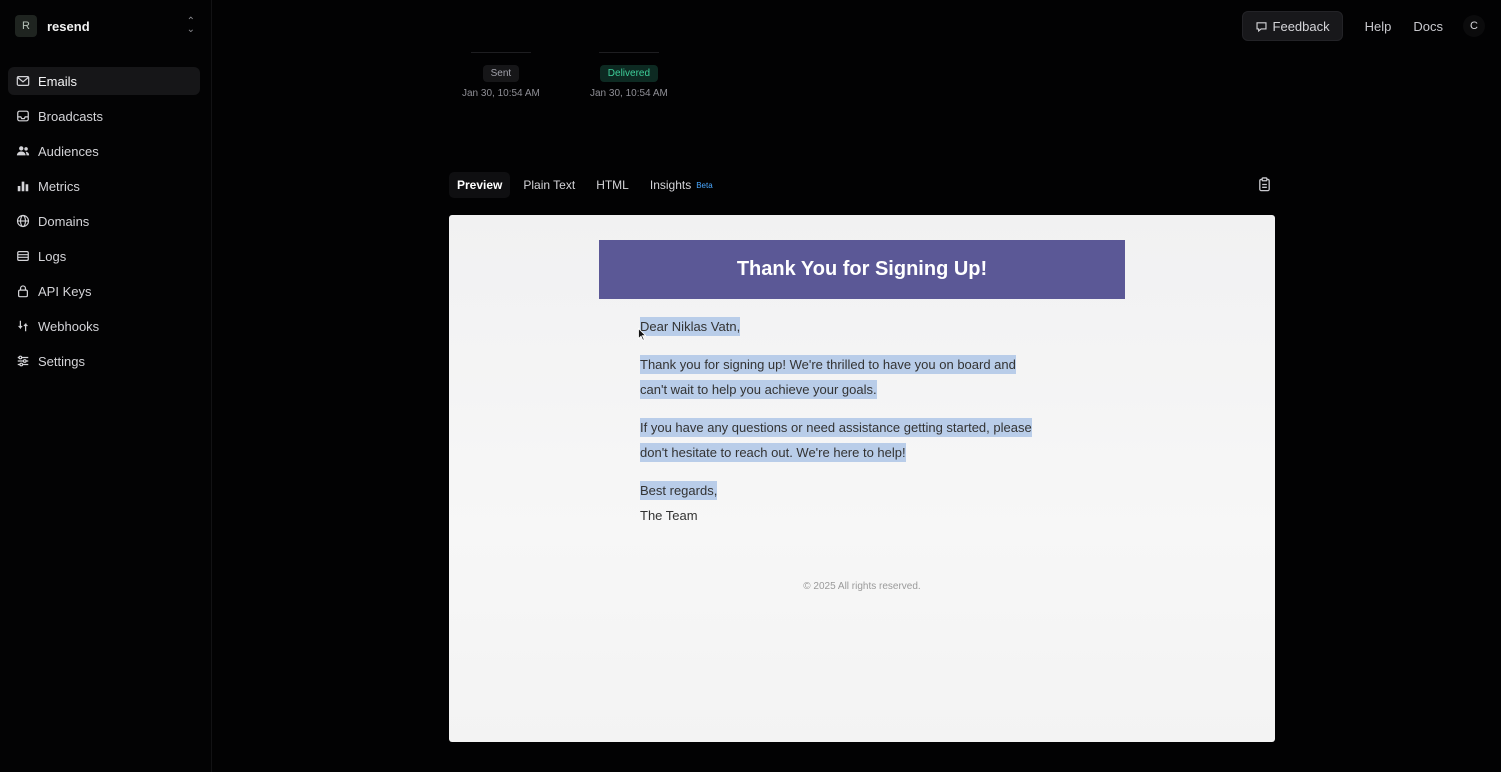 The height and width of the screenshot is (772, 1501). Describe the element at coordinates (549, 185) in the screenshot. I see `tab-plain-text: Plain Text` at that location.